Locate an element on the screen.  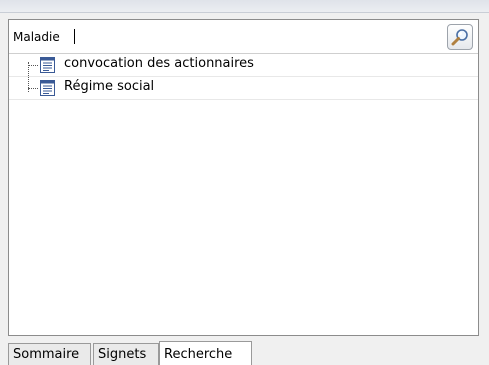
text-caret is located at coordinates (74, 36).